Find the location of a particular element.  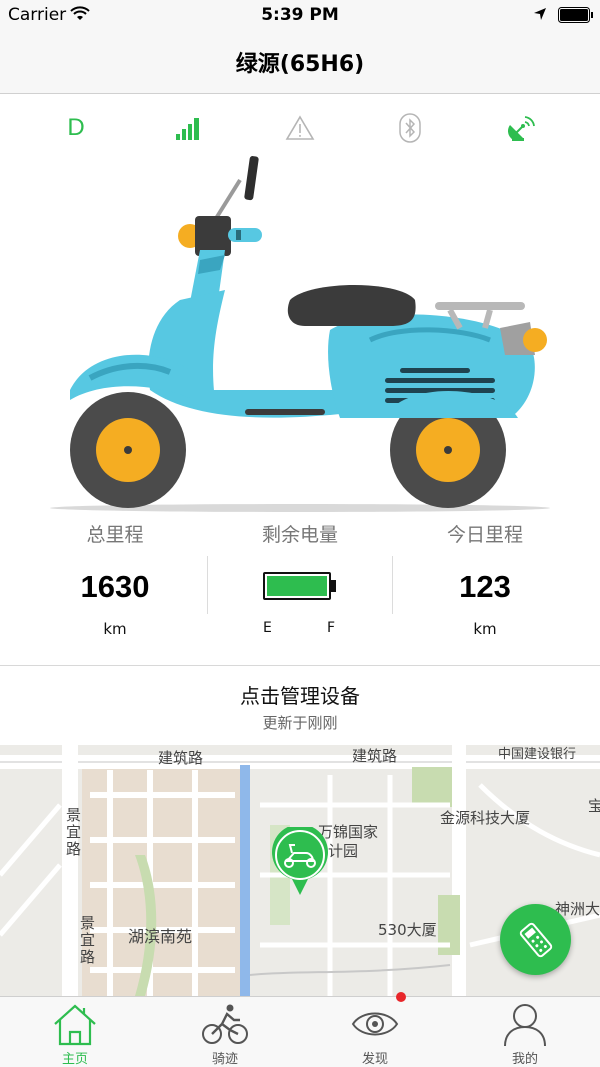

tab-home: 主页 is located at coordinates (75, 1032).